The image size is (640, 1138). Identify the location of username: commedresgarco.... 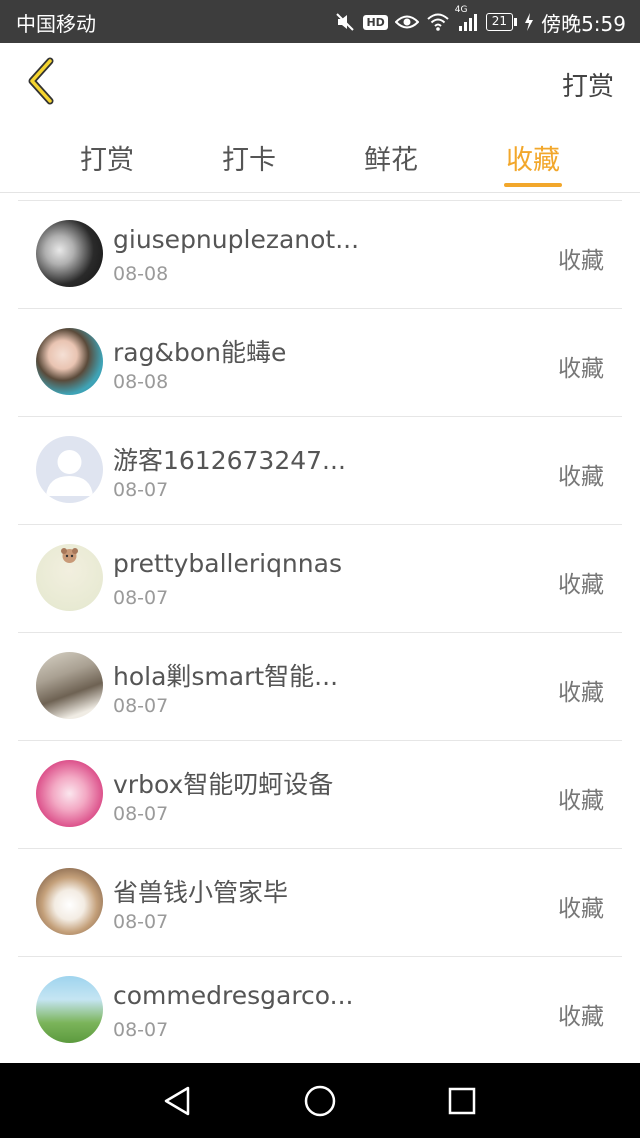
(233, 995).